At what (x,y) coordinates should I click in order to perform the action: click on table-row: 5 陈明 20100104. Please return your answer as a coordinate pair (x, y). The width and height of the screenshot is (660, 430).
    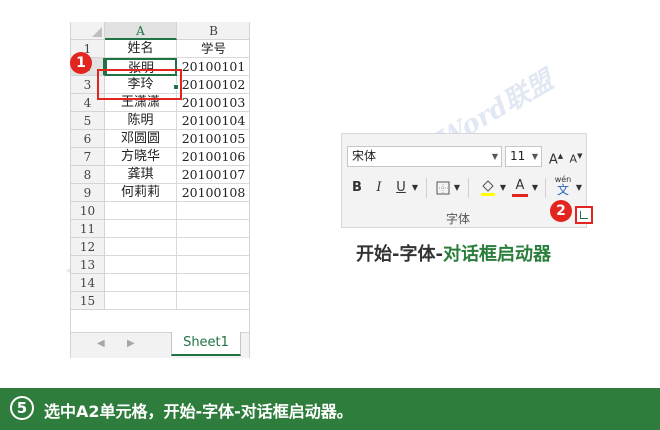
    Looking at the image, I should click on (160, 121).